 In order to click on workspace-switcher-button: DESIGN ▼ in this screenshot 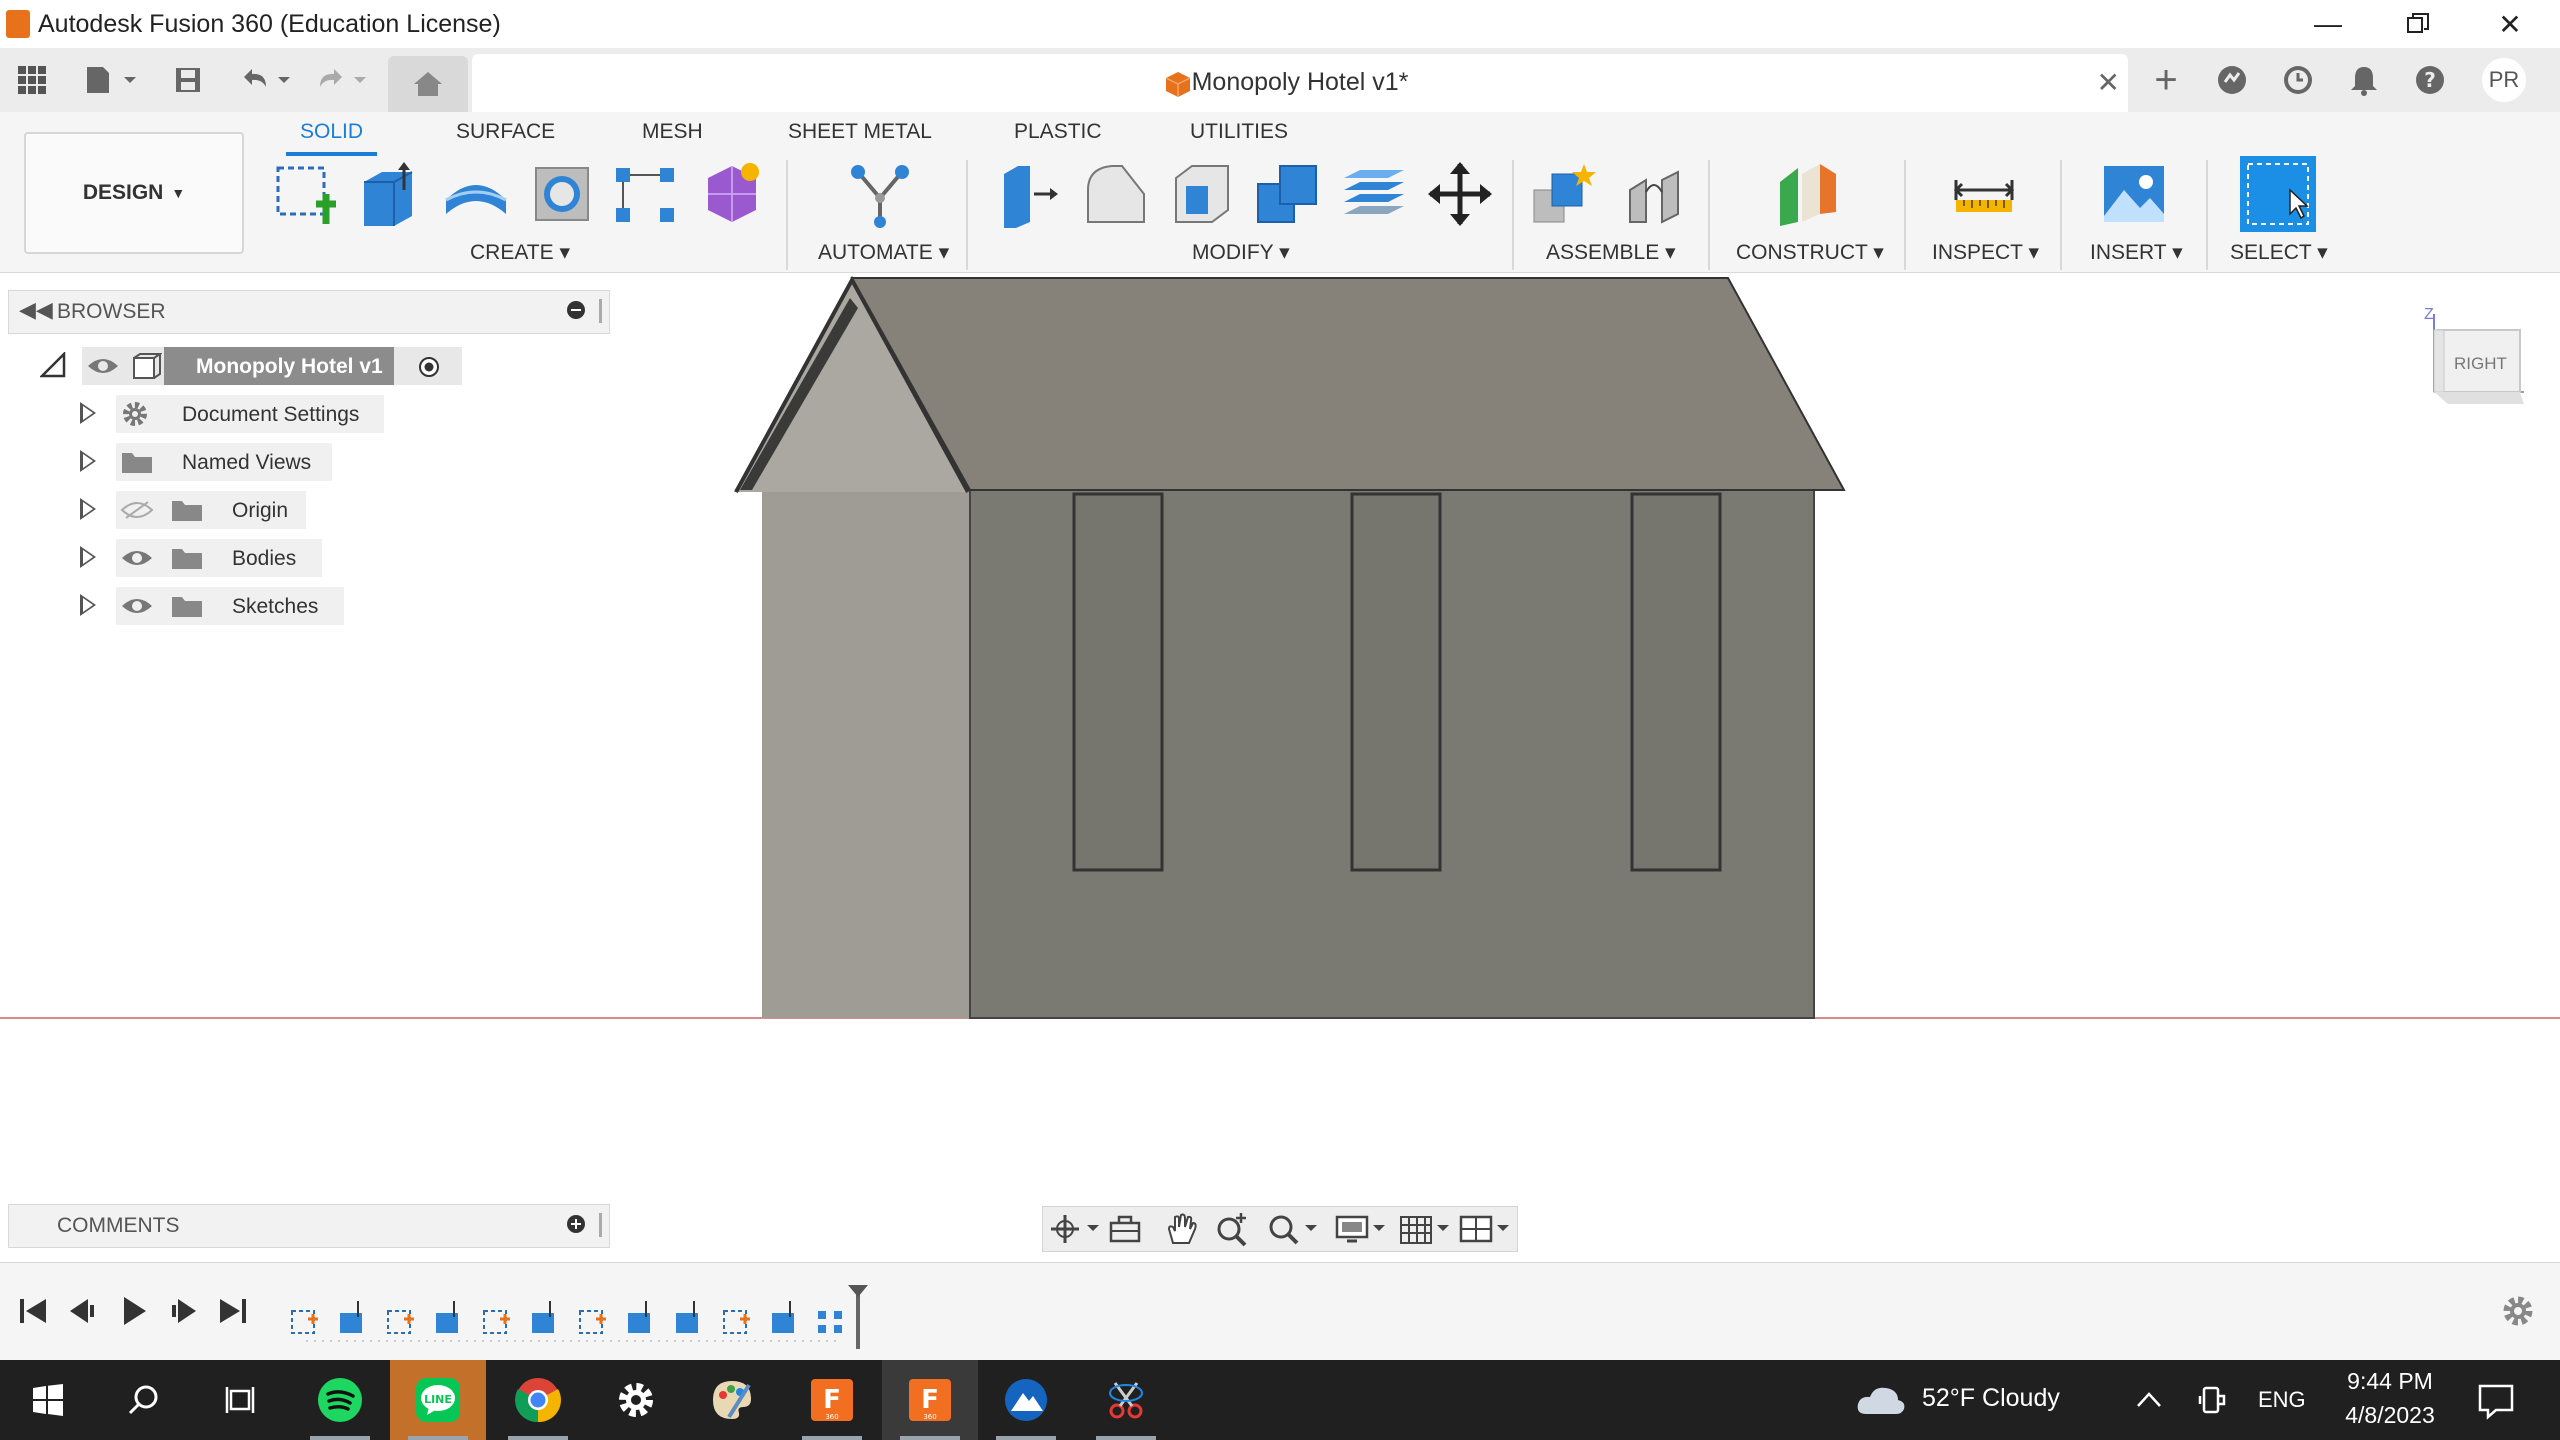, I will do `click(134, 193)`.